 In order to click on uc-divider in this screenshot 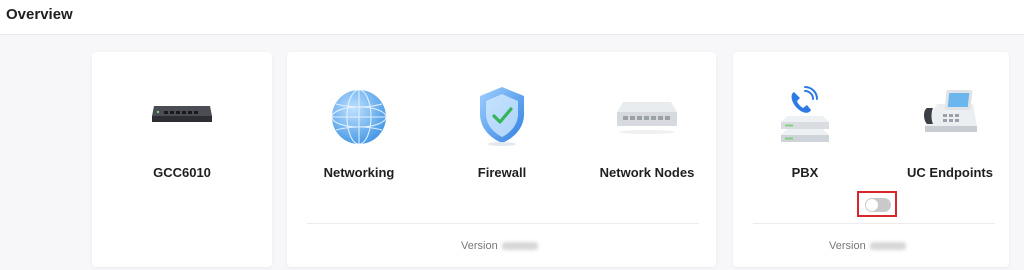, I will do `click(874, 223)`.